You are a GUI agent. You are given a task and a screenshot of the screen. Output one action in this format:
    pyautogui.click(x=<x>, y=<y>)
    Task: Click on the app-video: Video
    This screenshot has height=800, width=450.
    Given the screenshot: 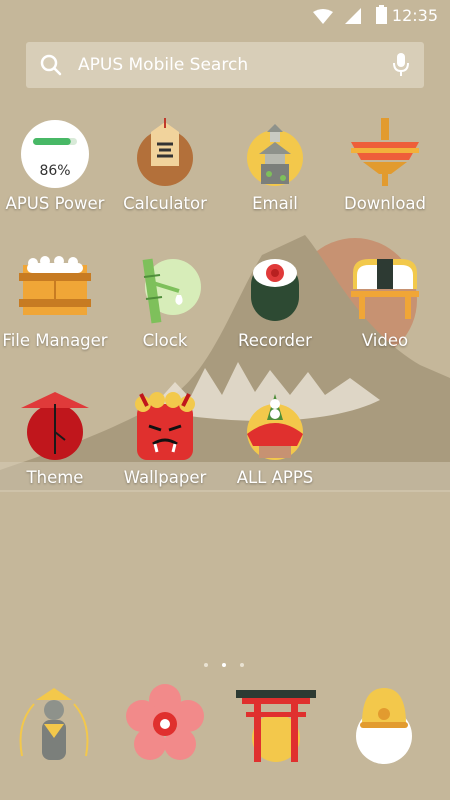 What is the action you would take?
    pyautogui.click(x=385, y=315)
    